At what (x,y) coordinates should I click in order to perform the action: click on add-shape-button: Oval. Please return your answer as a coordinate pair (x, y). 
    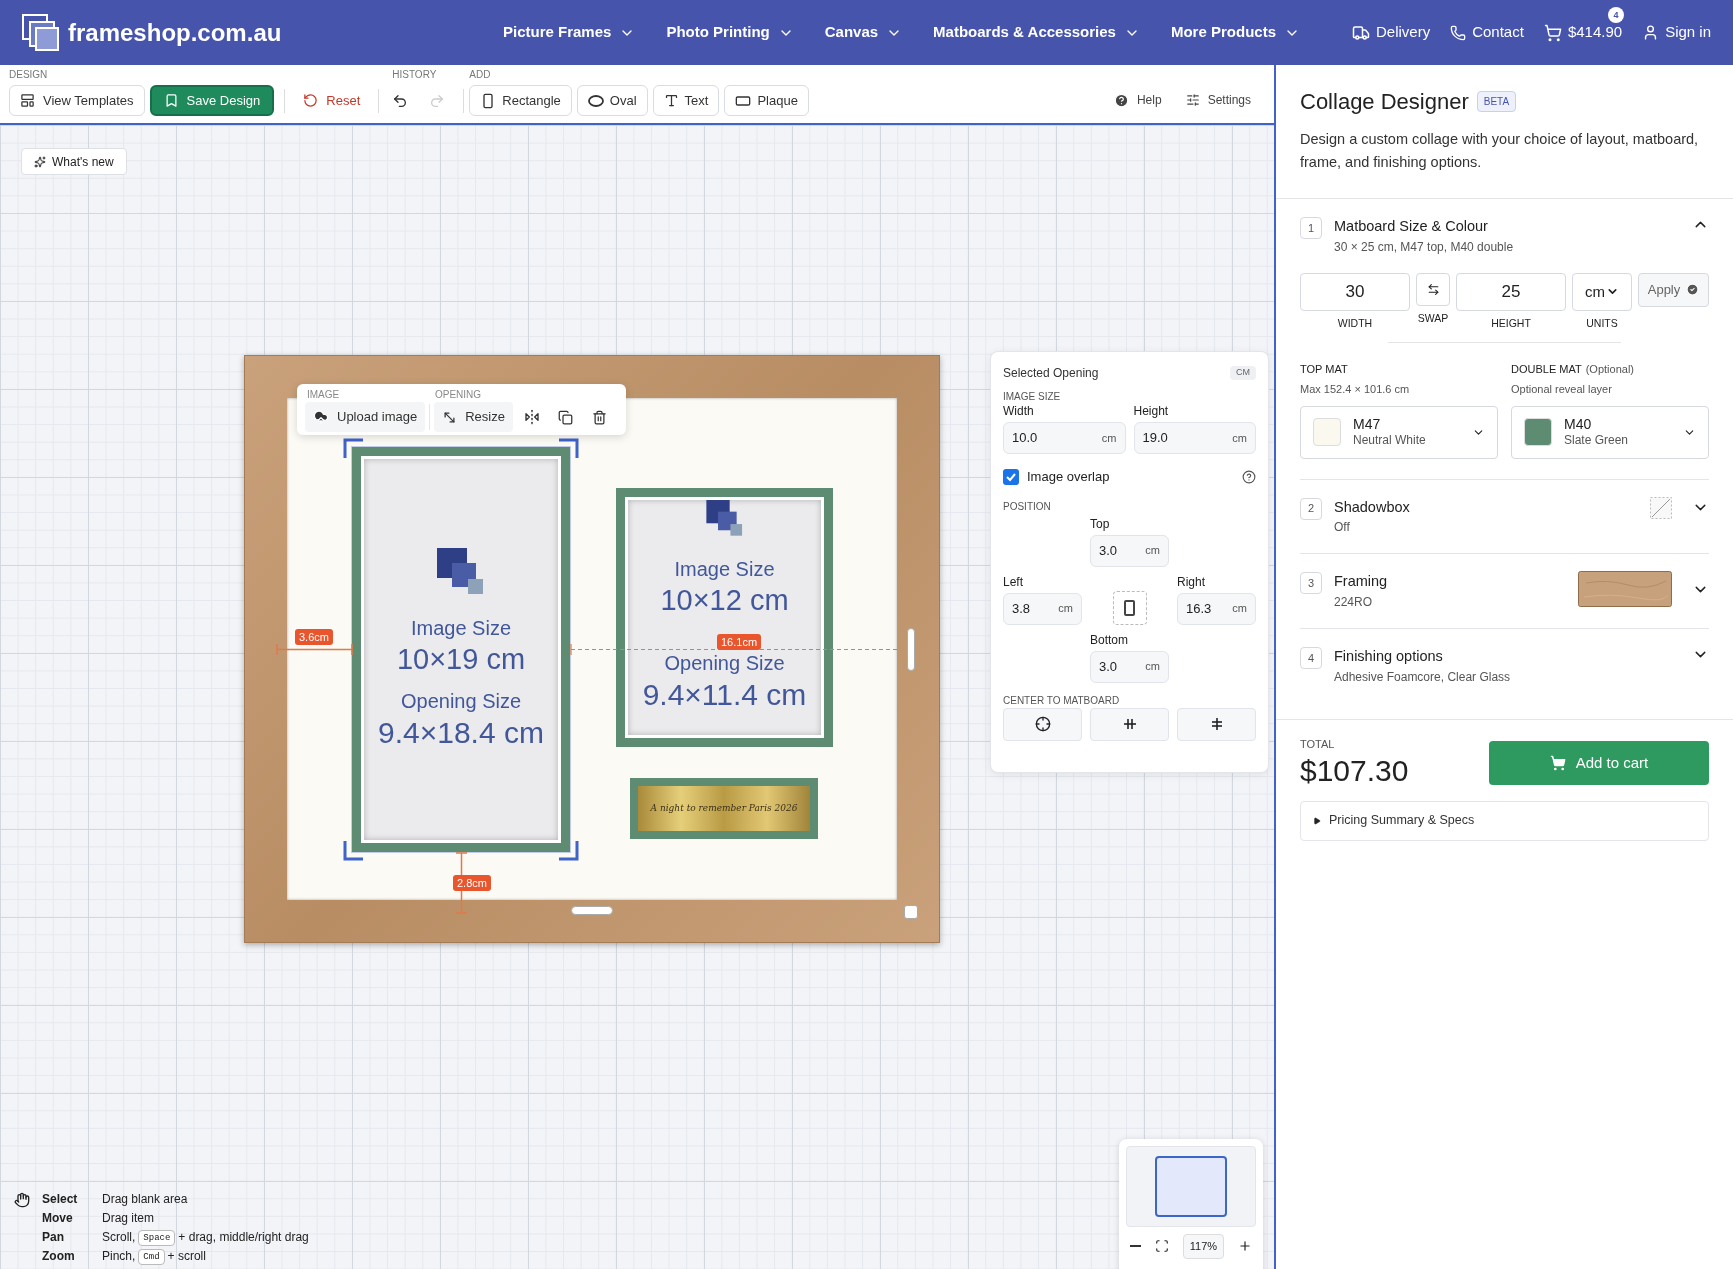
    Looking at the image, I should click on (612, 100).